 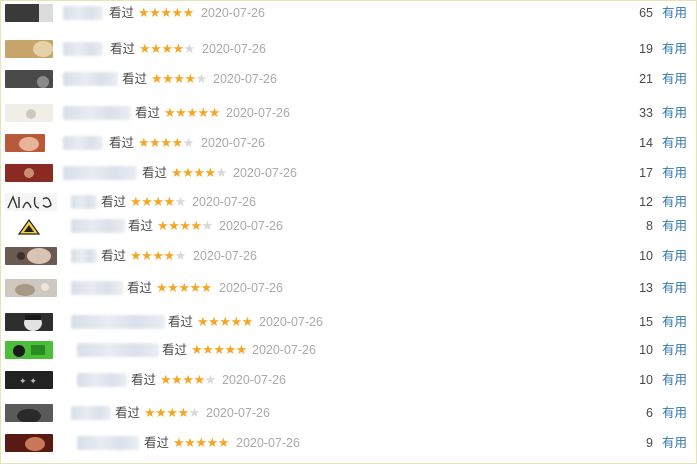 What do you see at coordinates (349, 13) in the screenshot?
I see `list-item: 看过 ★★★★★ 2020-07-26 65 有用` at bounding box center [349, 13].